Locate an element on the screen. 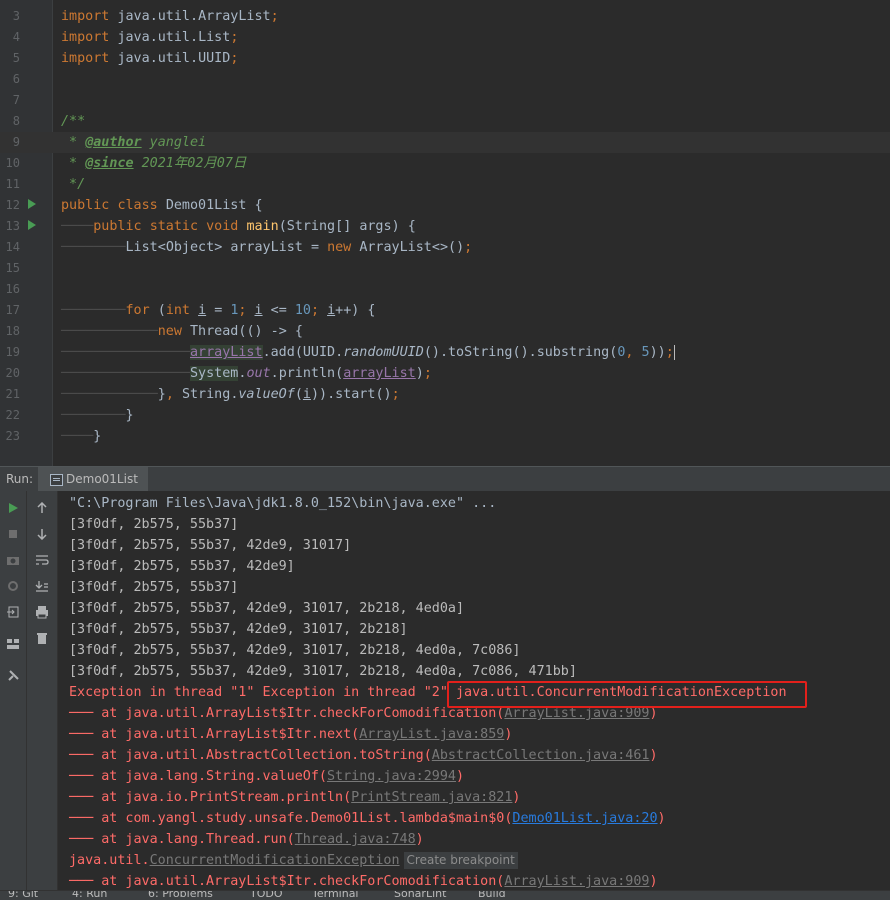 This screenshot has width=890, height=900. rerun-icon is located at coordinates (13, 508).